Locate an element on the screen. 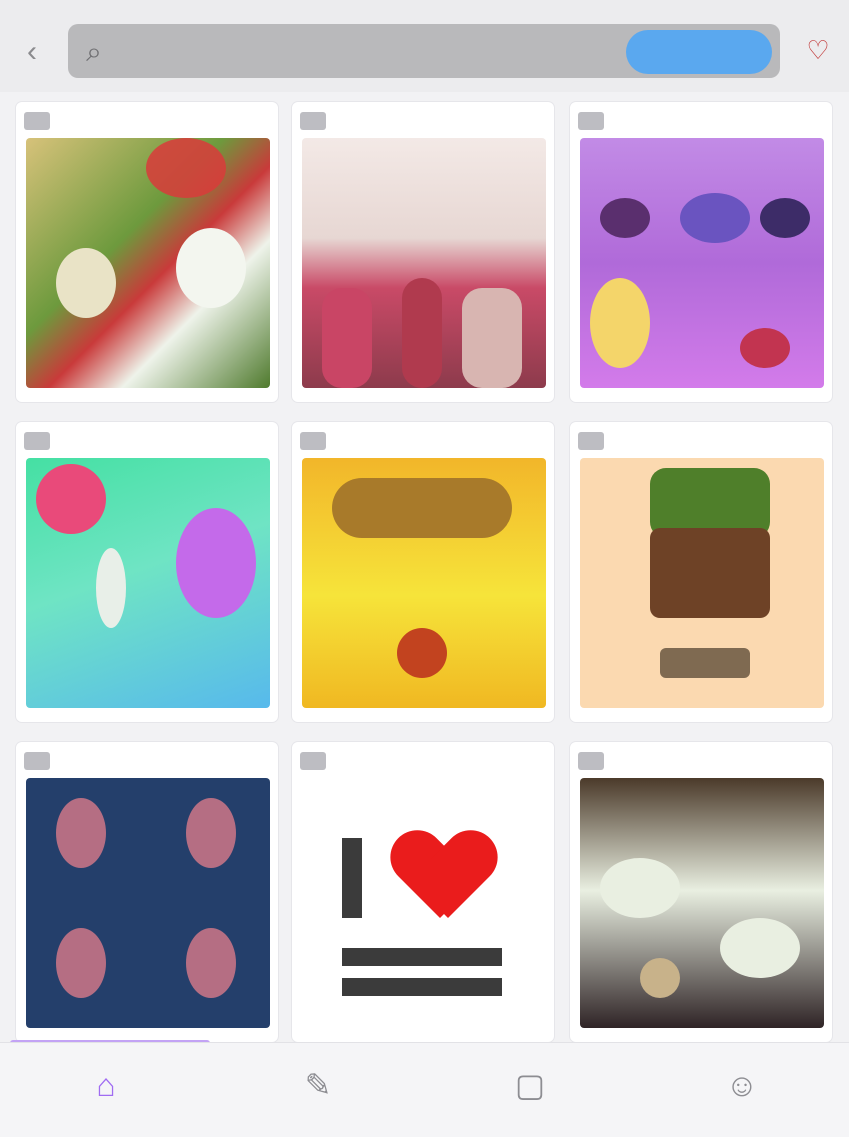  tab-profile: ☺ is located at coordinates (742, 1090).